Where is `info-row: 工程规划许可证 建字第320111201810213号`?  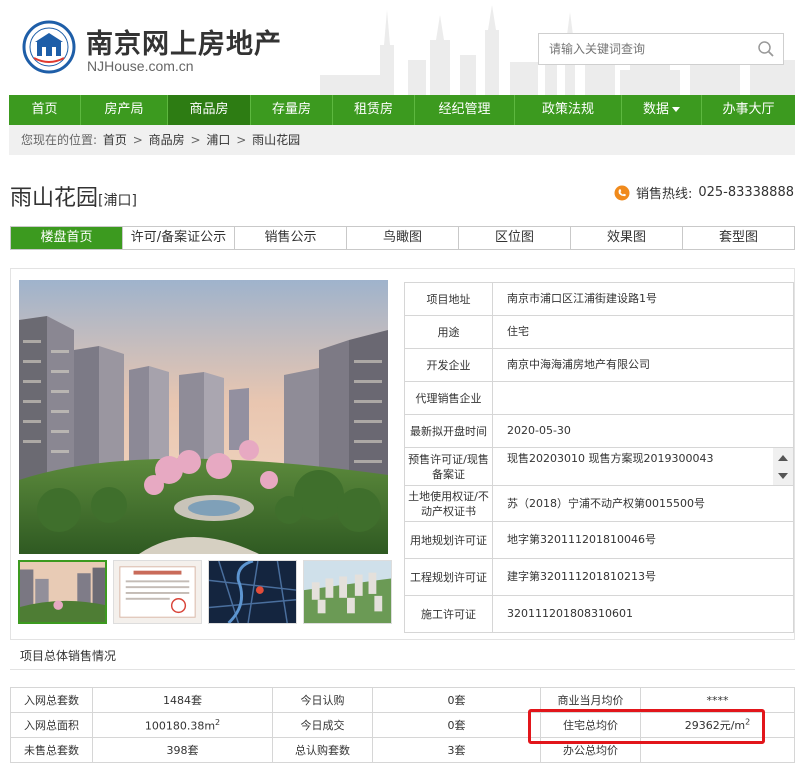
info-row: 工程规划许可证 建字第320111201810213号 is located at coordinates (599, 577).